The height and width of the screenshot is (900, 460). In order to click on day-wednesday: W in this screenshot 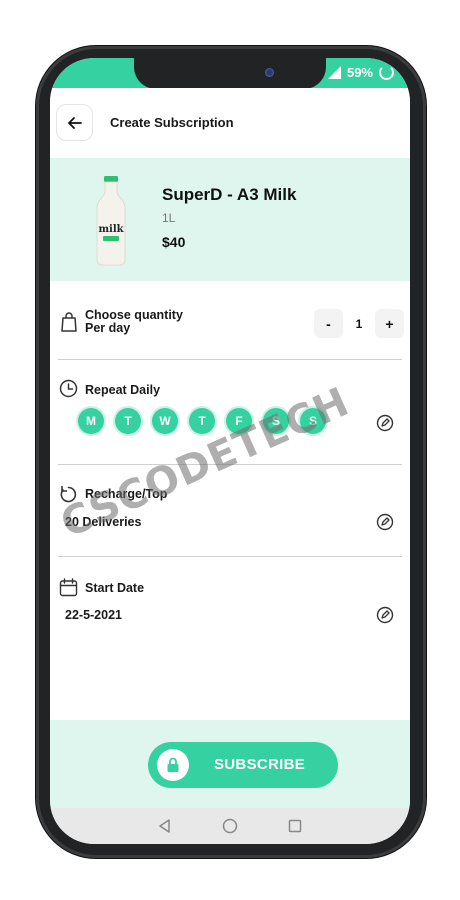, I will do `click(165, 421)`.